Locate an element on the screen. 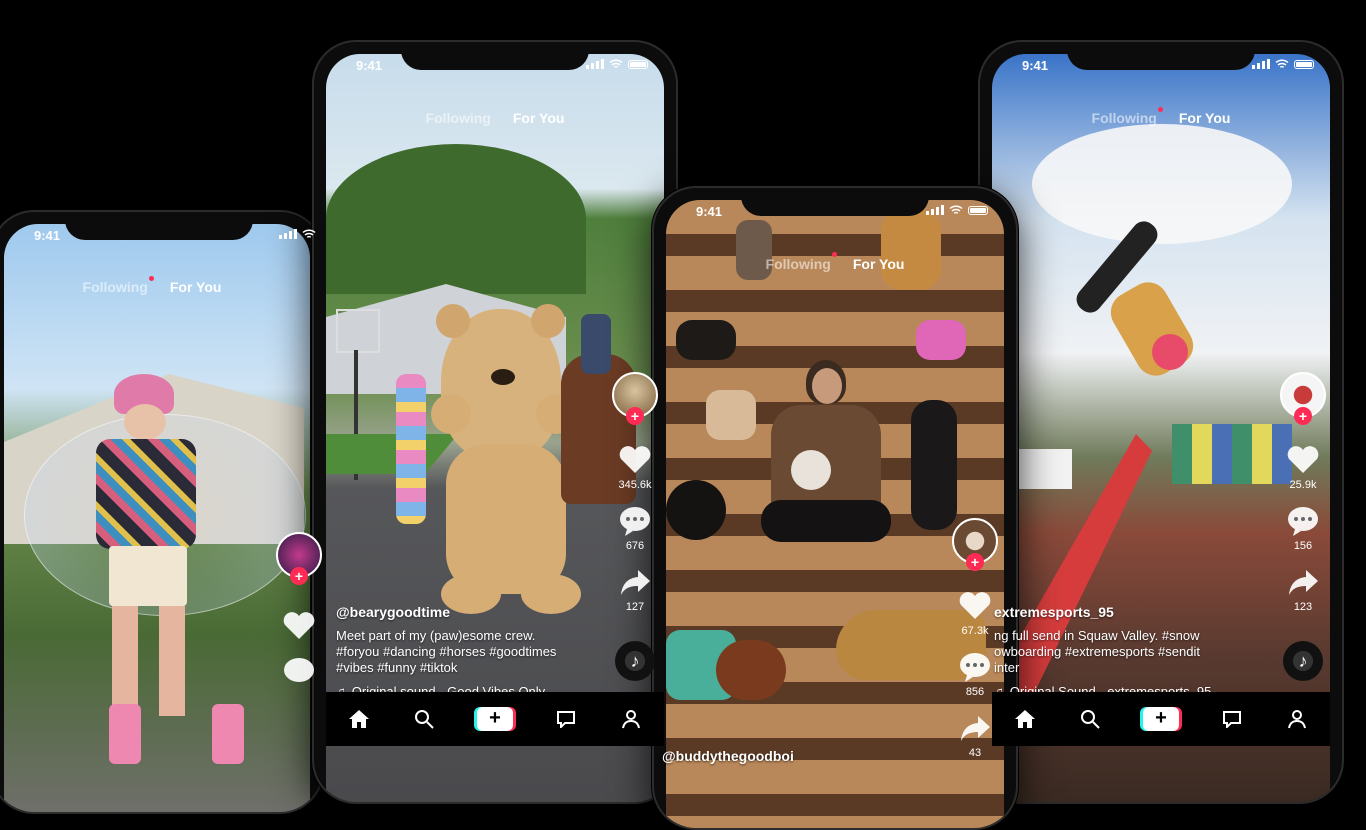 The height and width of the screenshot is (830, 1366). comment-button is located at coordinates (299, 672).